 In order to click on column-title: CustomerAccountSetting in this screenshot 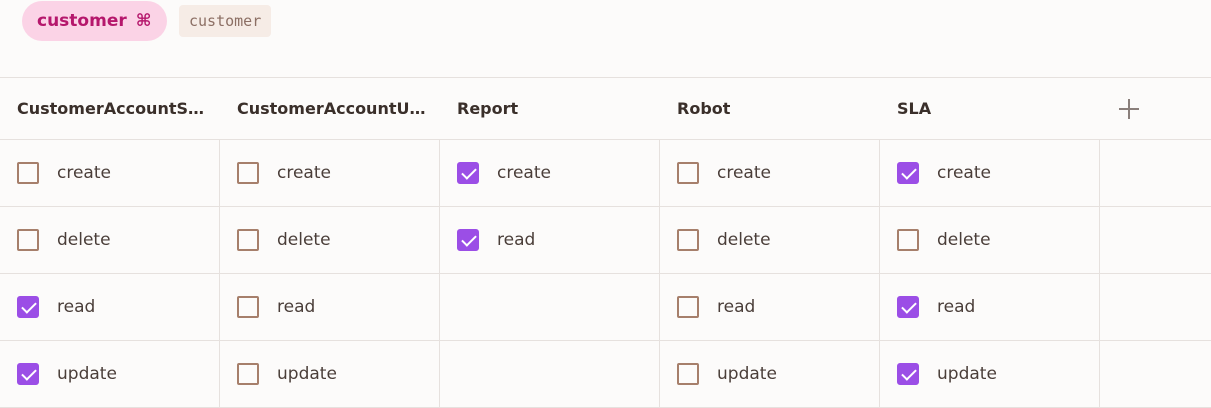, I will do `click(112, 108)`.